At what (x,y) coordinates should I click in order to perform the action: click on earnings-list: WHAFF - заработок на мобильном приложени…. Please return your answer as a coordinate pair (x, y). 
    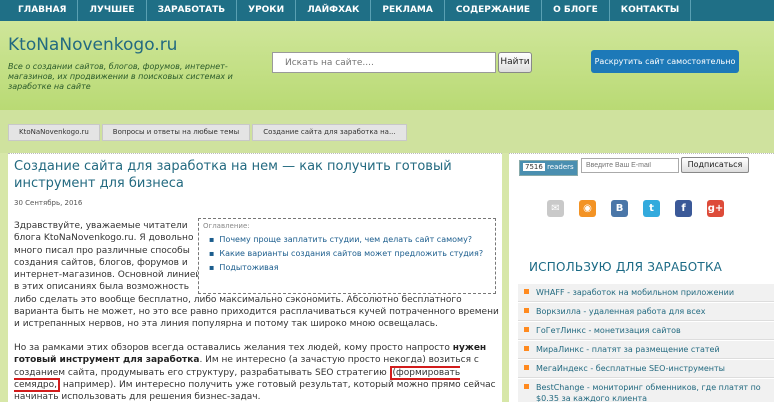
    Looking at the image, I should click on (646, 342).